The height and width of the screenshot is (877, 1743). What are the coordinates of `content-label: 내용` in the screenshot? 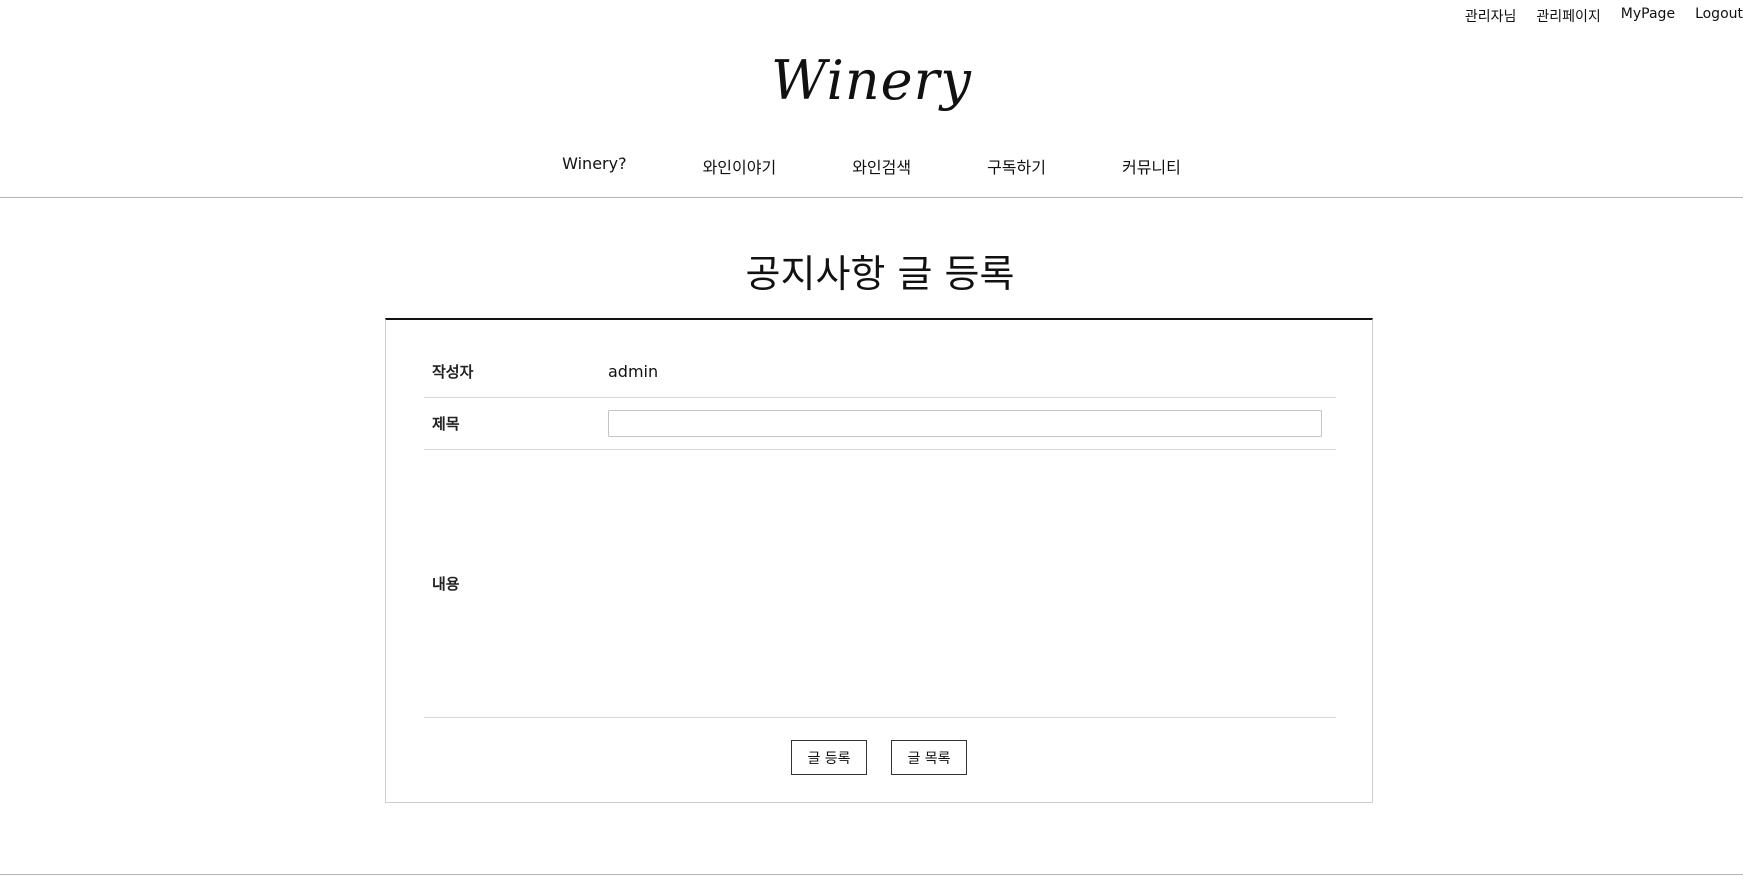 It's located at (446, 584).